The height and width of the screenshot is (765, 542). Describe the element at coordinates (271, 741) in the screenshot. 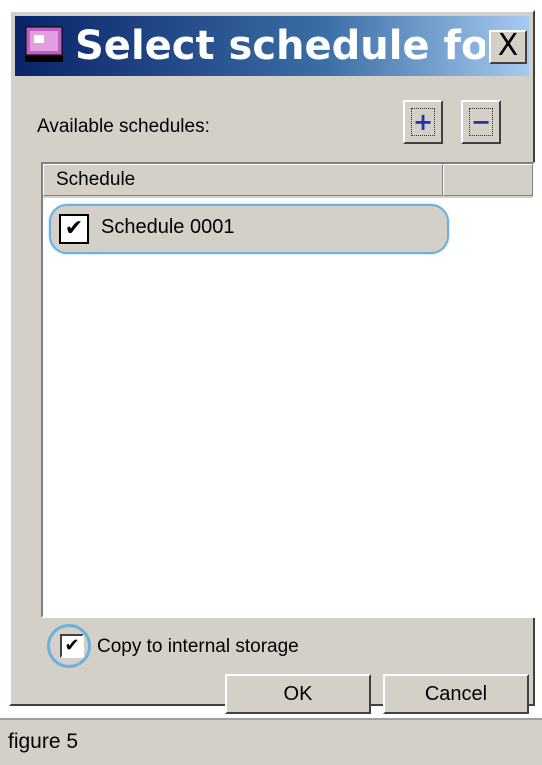

I see `figure-caption-bar: figure 5` at that location.